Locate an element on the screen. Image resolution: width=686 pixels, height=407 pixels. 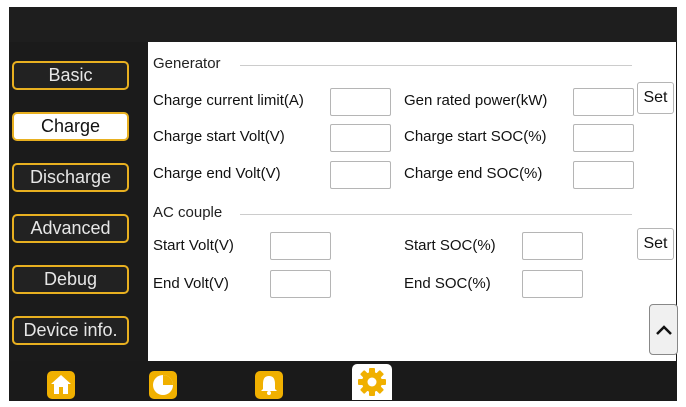
charge-start-soc-input is located at coordinates (603, 138).